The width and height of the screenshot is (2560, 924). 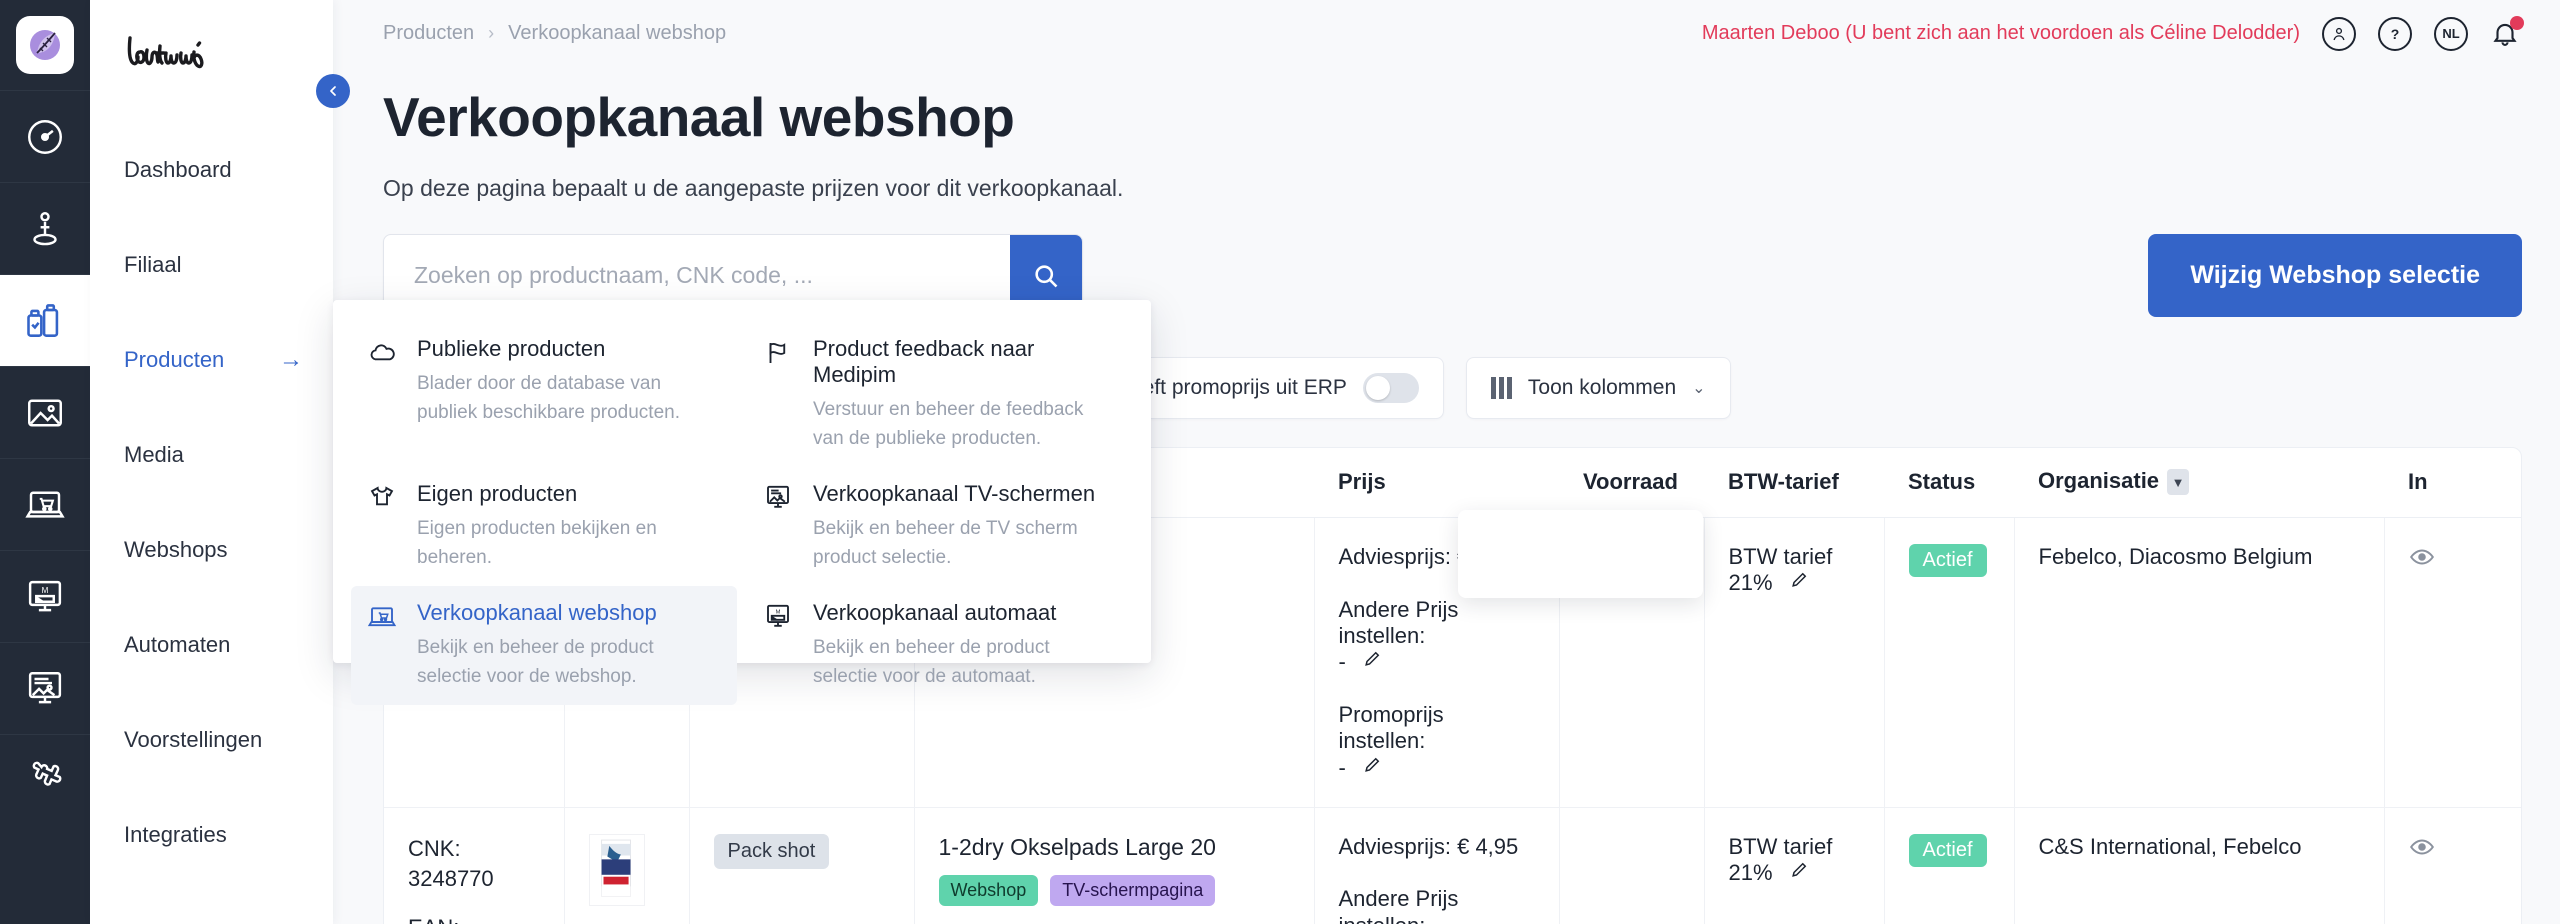 What do you see at coordinates (954, 493) in the screenshot?
I see `menu-item-title: Verkoopkanaal TV-schermen` at bounding box center [954, 493].